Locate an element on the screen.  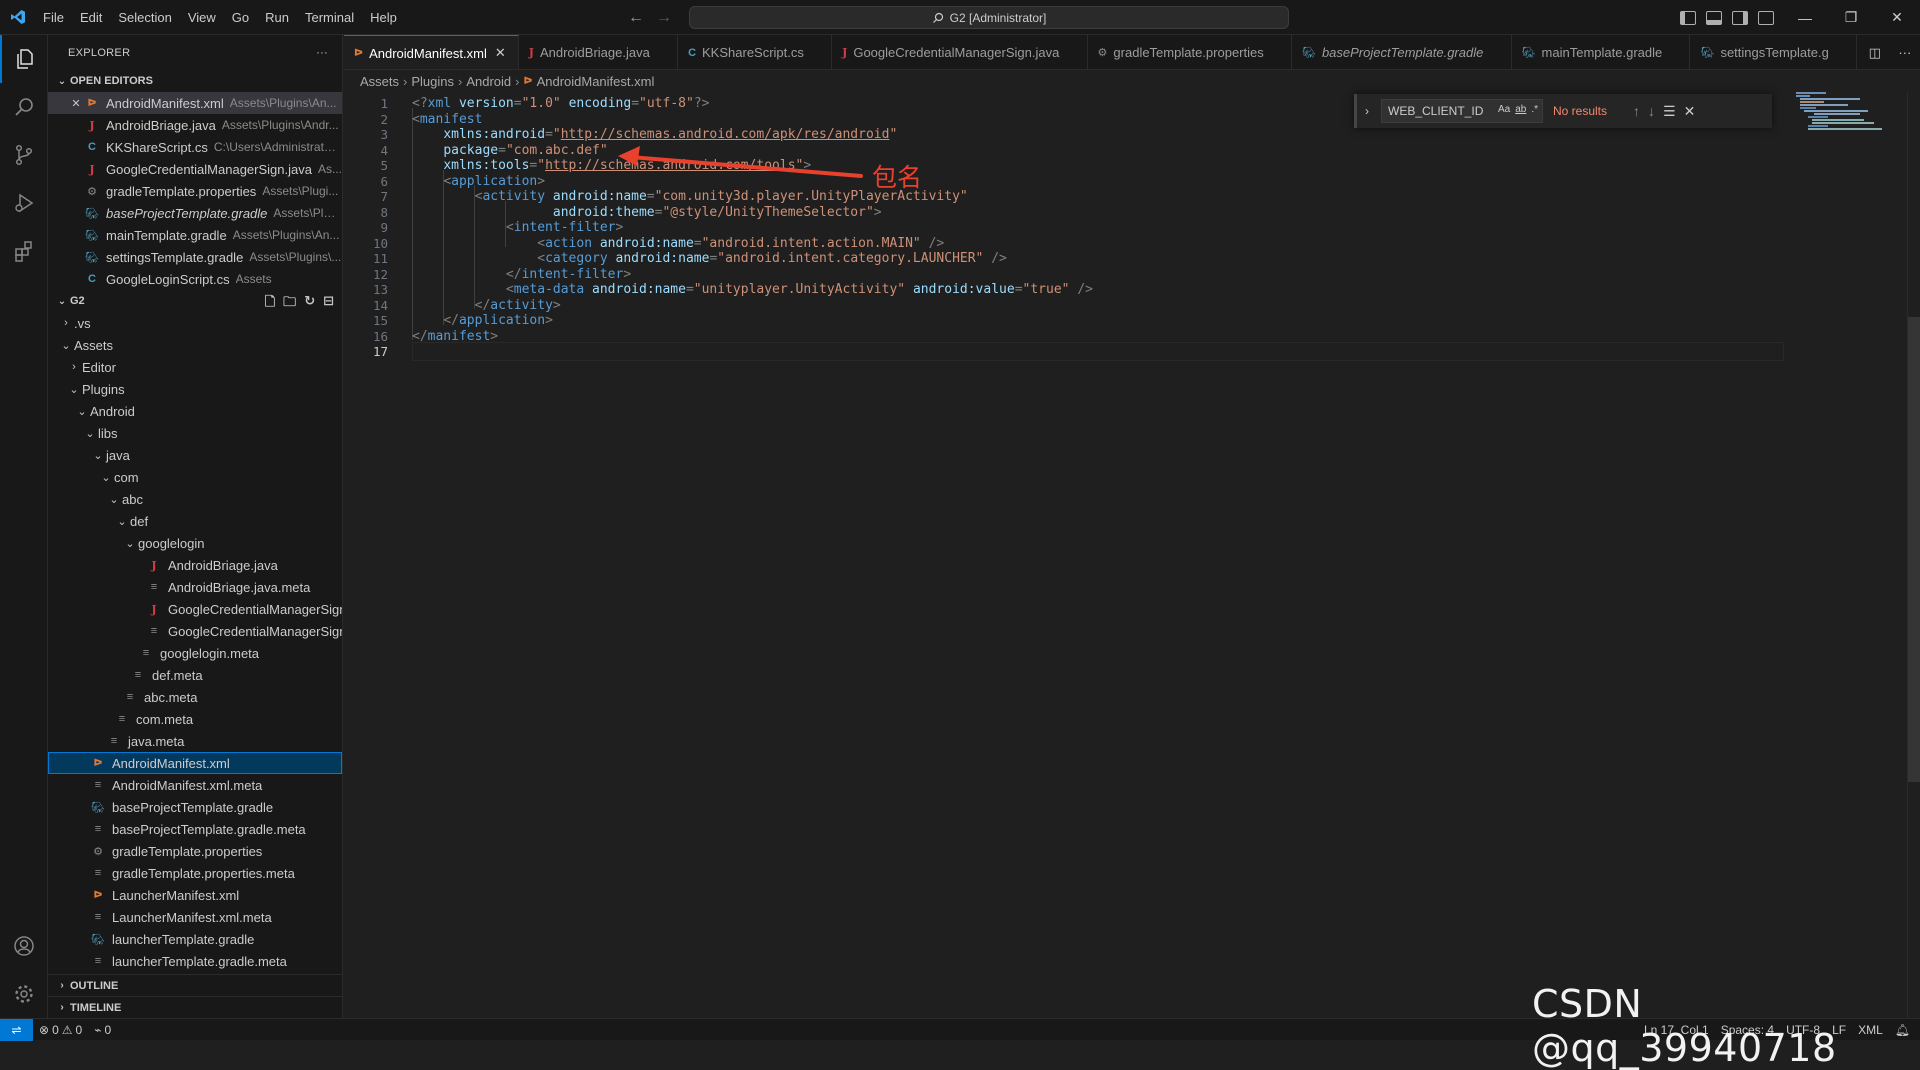
tree-file: 🐘︎ launcherTemplate.gradle is located at coordinates (195, 939).